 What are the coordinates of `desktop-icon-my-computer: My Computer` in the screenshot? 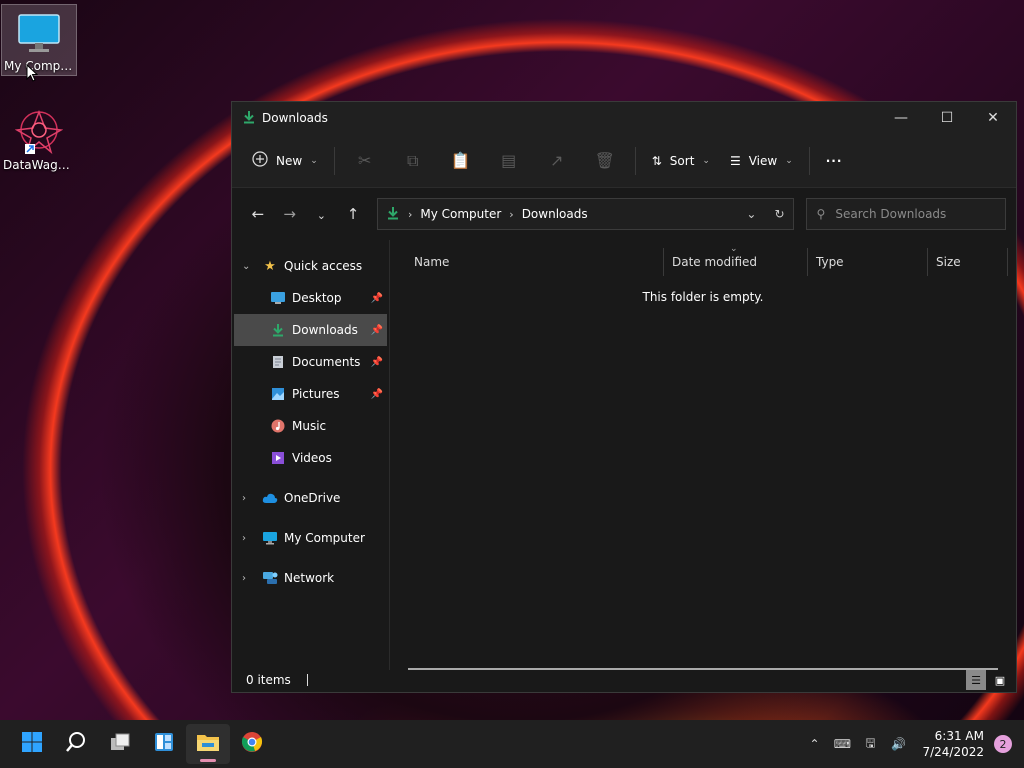 It's located at (39, 40).